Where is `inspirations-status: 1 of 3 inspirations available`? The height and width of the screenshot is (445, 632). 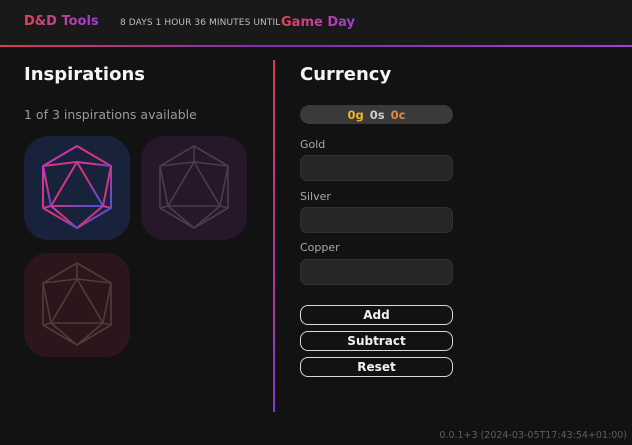
inspirations-status: 1 of 3 inspirations available is located at coordinates (110, 114).